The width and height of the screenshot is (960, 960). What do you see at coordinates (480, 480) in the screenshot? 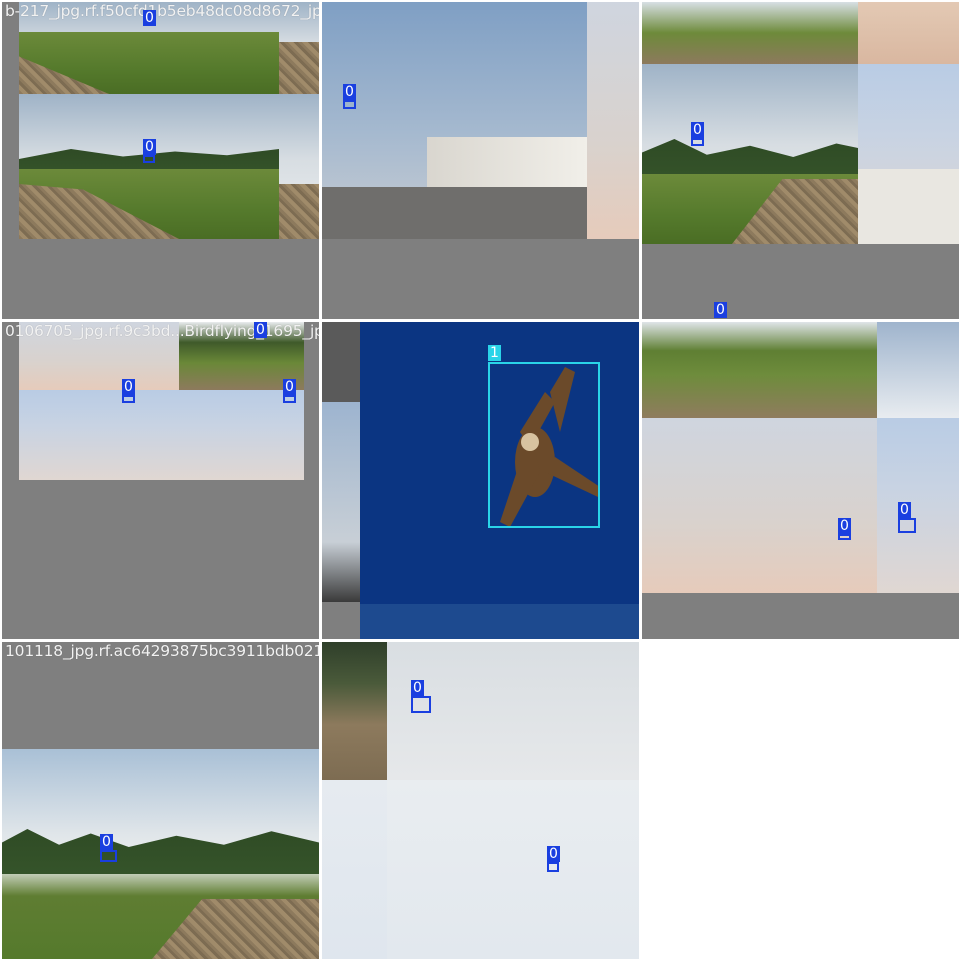
I see `mosaic-tile-5: 1` at bounding box center [480, 480].